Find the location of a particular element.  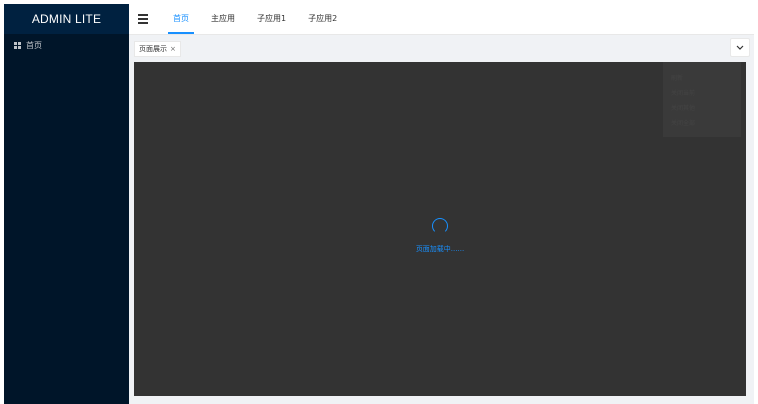

context-menu: 刷新 关闭当前 关闭其他 关闭全部 is located at coordinates (702, 99).